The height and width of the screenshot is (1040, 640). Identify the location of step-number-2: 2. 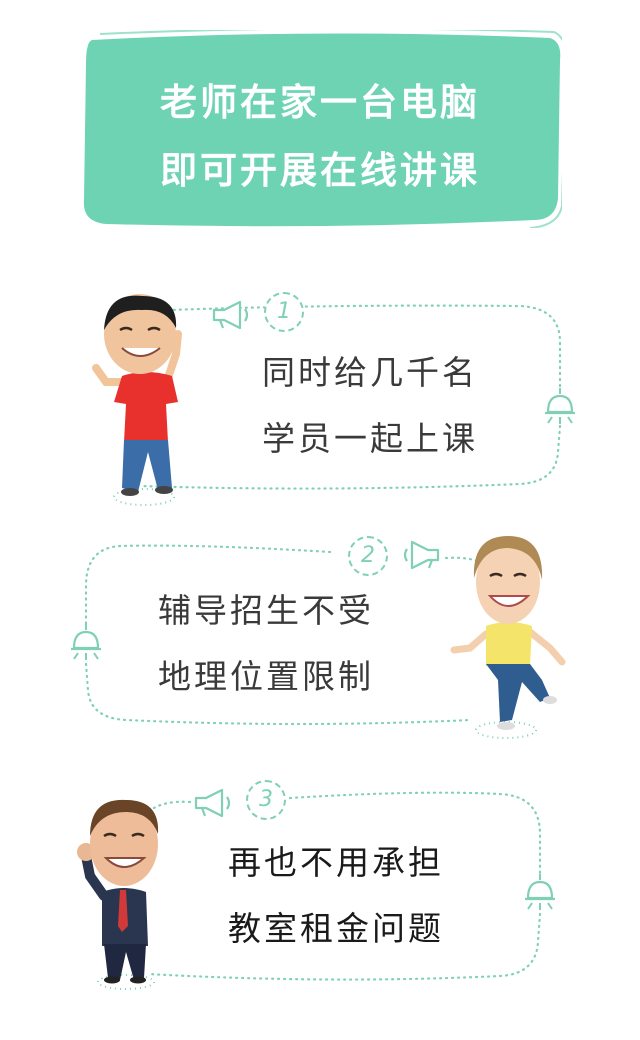
(368, 556).